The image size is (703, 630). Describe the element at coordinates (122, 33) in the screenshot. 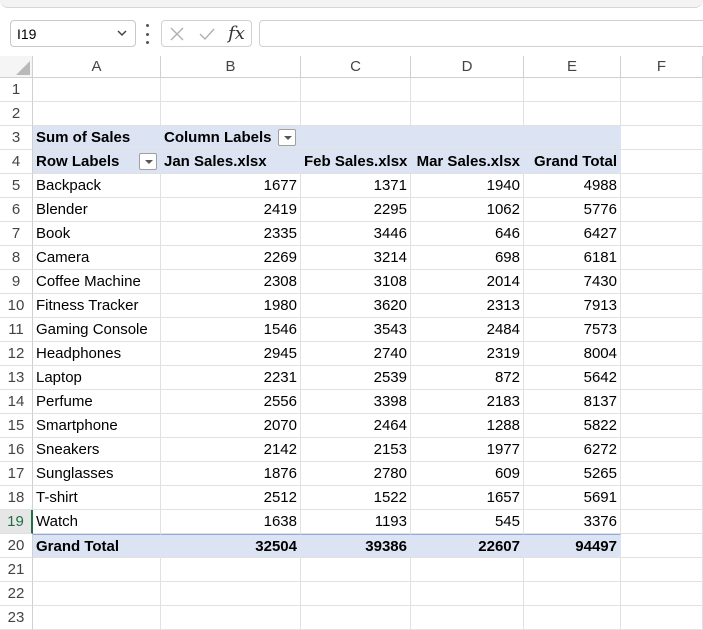

I see `chevron-down-icon` at that location.